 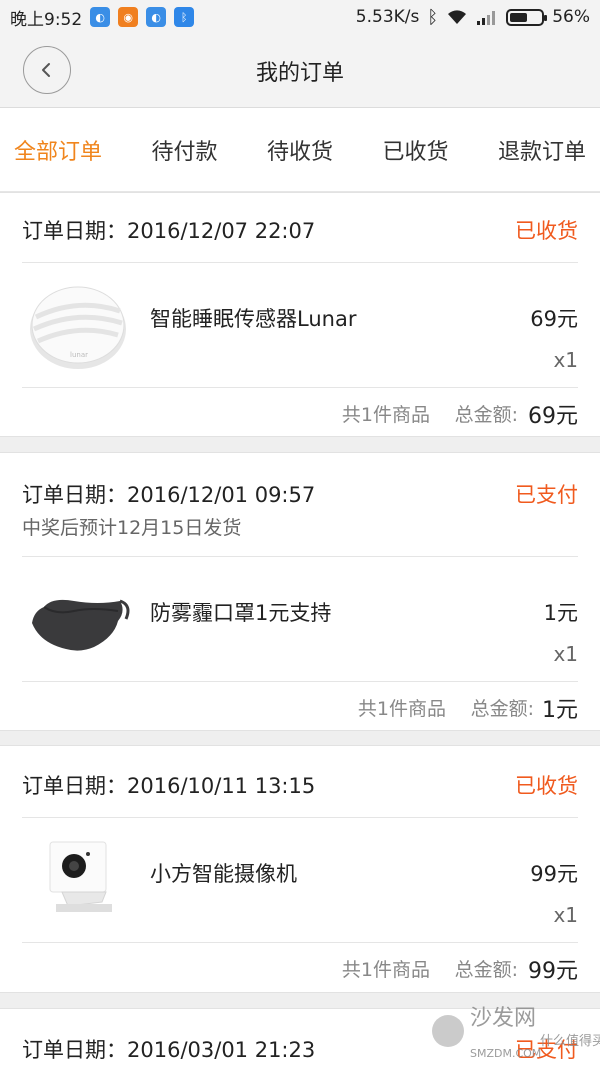 What do you see at coordinates (457, 17) in the screenshot?
I see `wifi-icon` at bounding box center [457, 17].